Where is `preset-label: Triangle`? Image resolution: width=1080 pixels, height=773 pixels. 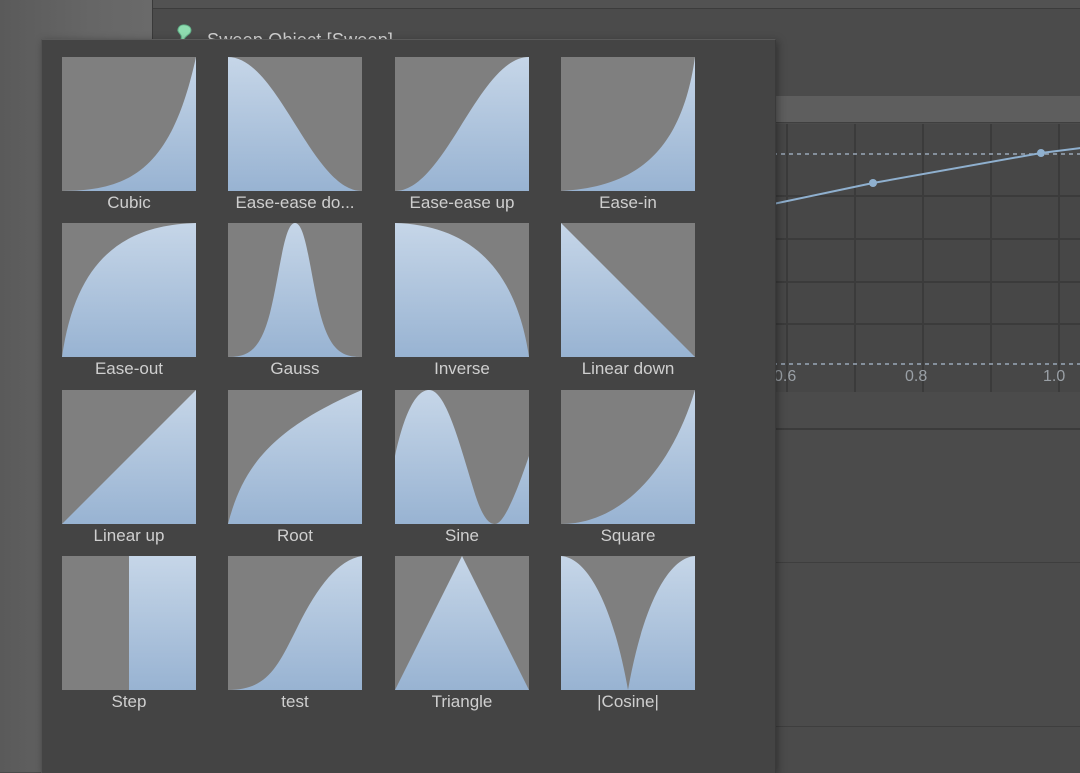
preset-label: Triangle is located at coordinates (462, 701).